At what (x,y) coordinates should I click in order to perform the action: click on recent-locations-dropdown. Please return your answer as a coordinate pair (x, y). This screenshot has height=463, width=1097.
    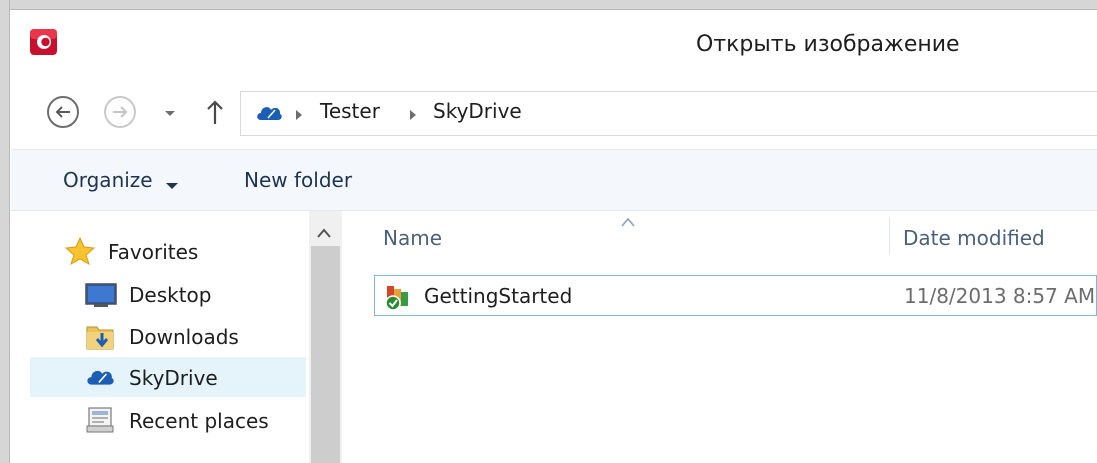
    Looking at the image, I should click on (170, 112).